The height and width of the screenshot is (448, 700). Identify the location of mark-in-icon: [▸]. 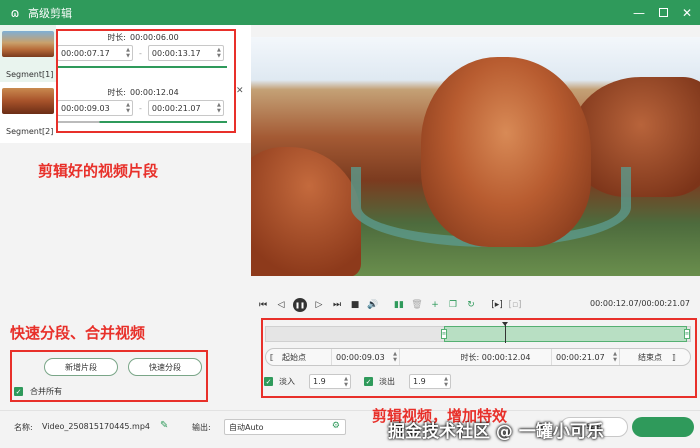
(497, 305).